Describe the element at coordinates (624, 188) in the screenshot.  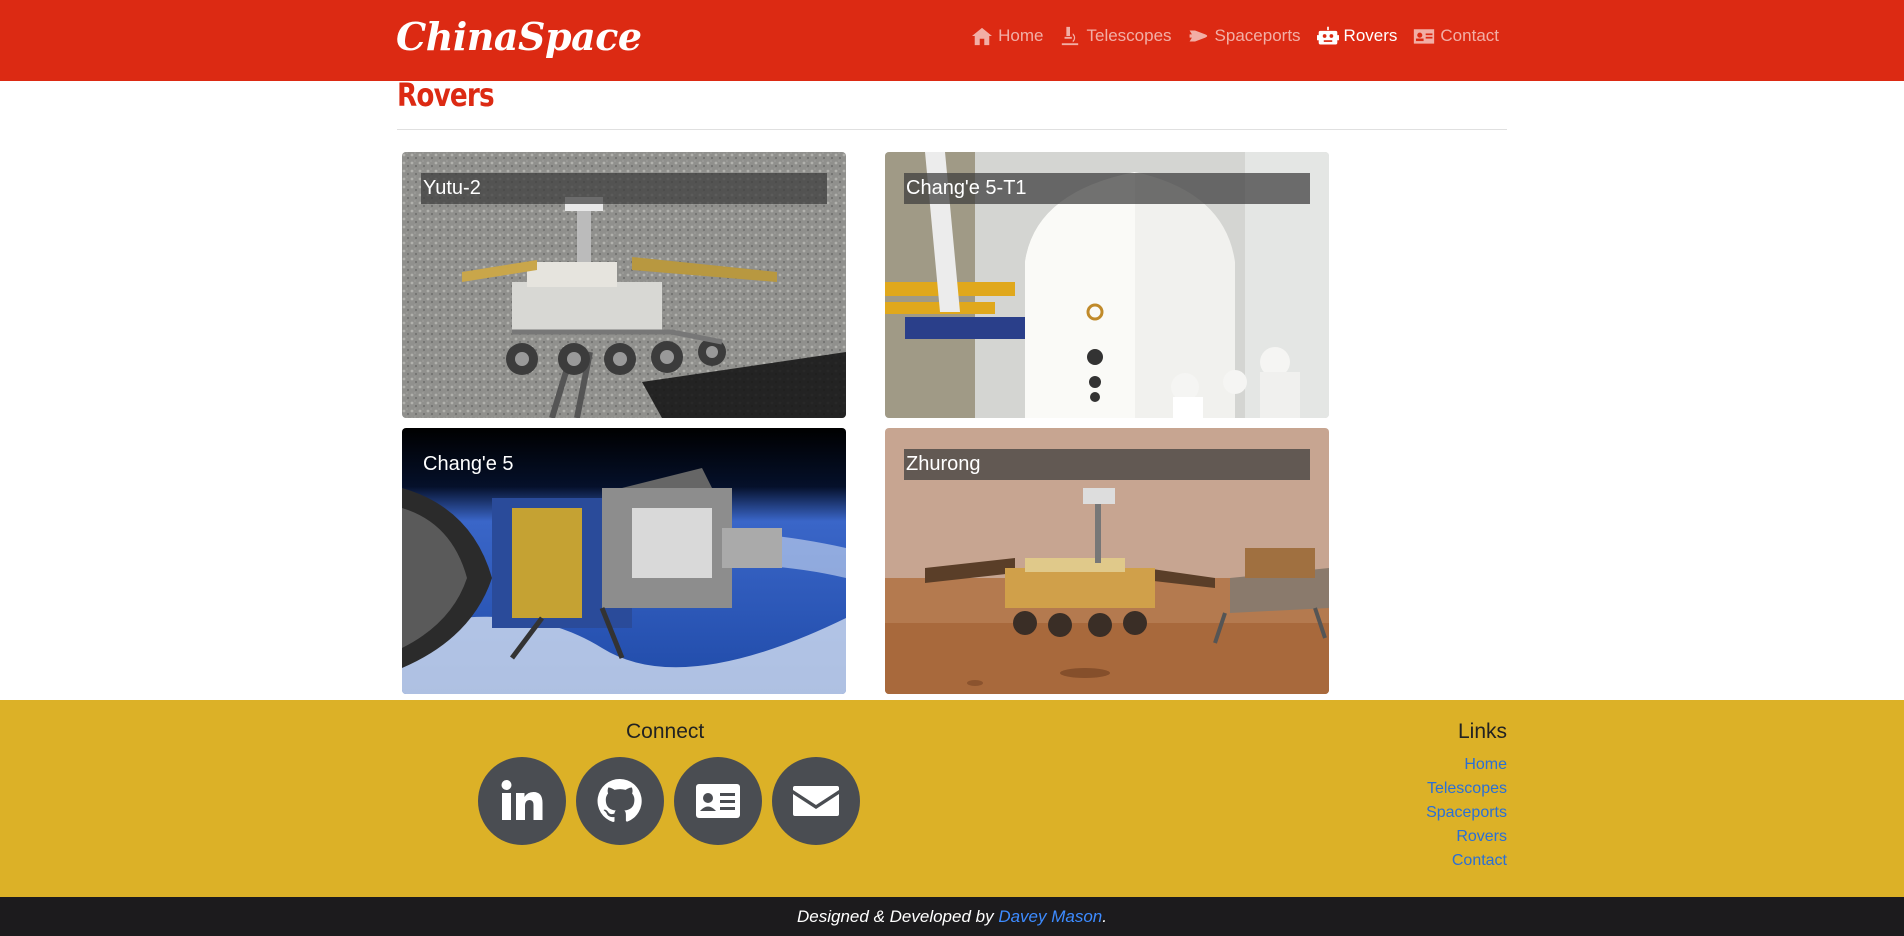
I see `card-caption: Yutu-2` at that location.